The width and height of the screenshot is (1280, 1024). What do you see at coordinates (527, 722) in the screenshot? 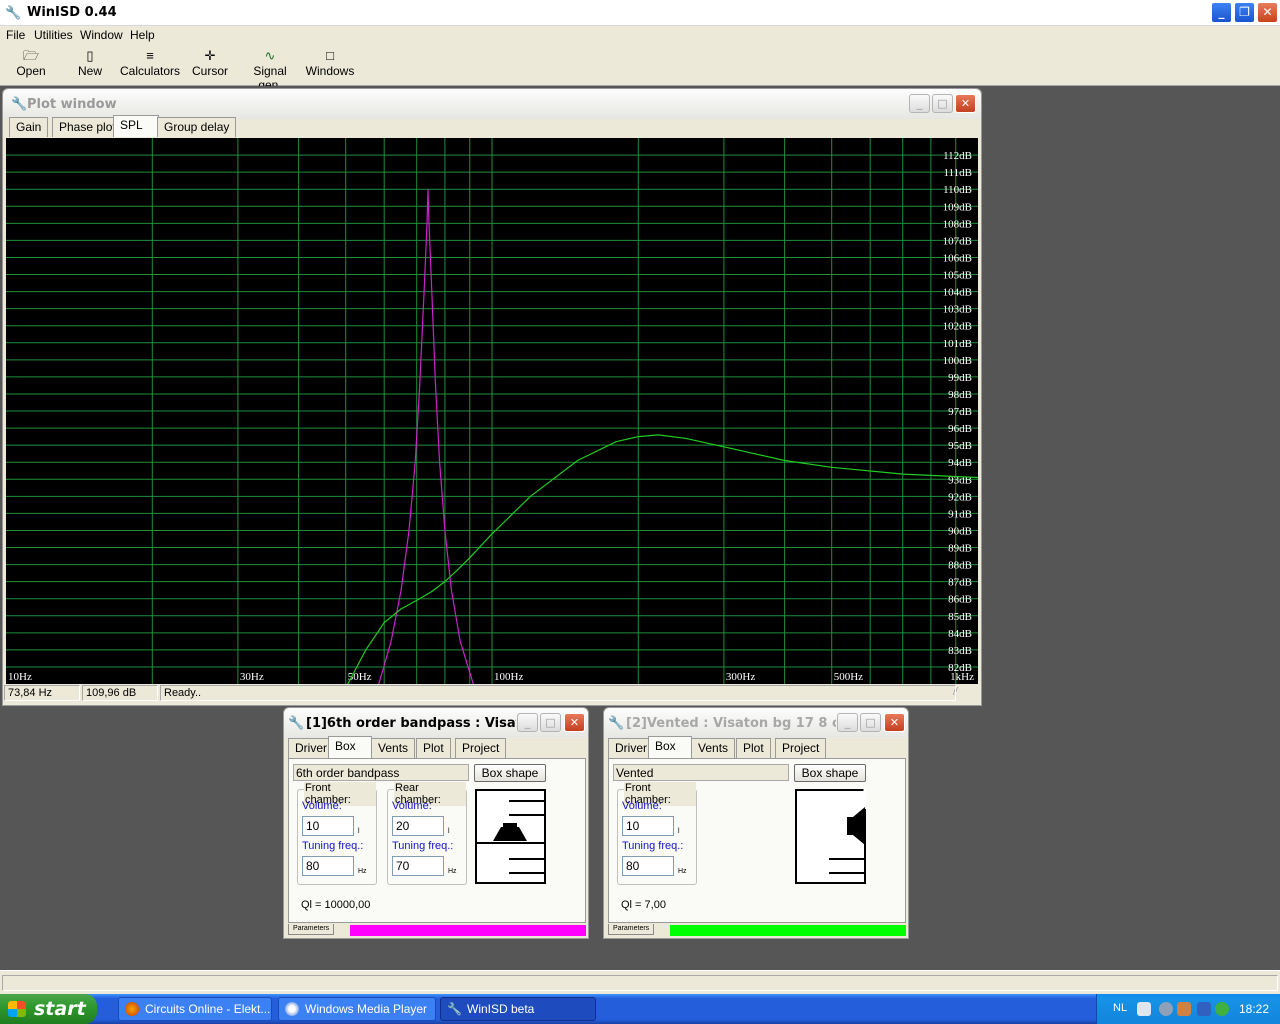
I see `box1-minimize-button: _` at bounding box center [527, 722].